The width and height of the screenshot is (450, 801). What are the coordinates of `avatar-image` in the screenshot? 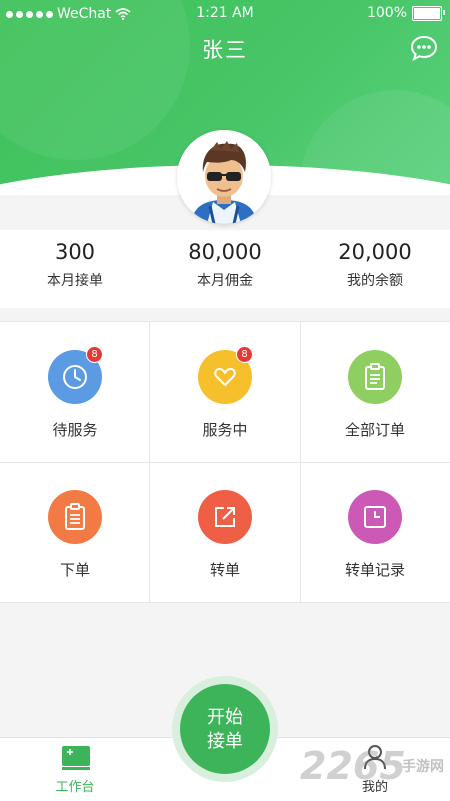 It's located at (224, 177).